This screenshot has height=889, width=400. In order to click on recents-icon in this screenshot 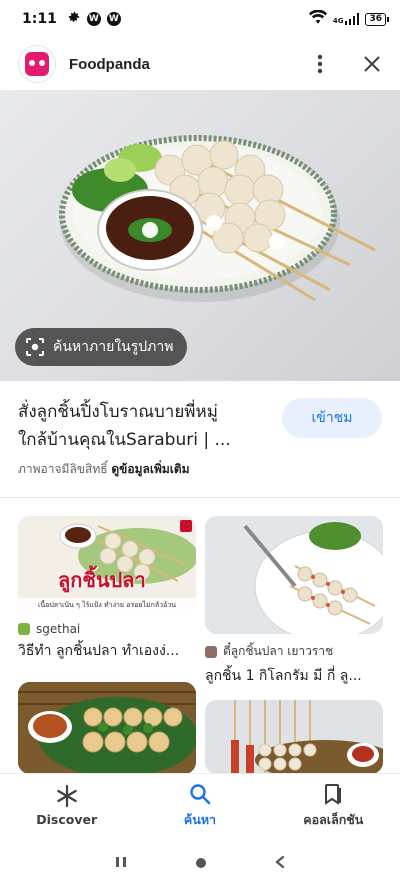, I will do `click(120, 861)`.